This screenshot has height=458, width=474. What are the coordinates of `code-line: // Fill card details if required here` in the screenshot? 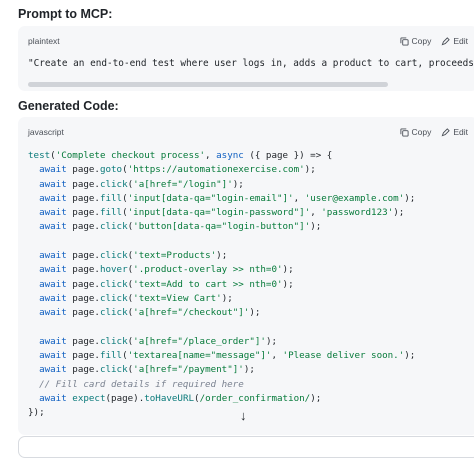 It's located at (136, 384).